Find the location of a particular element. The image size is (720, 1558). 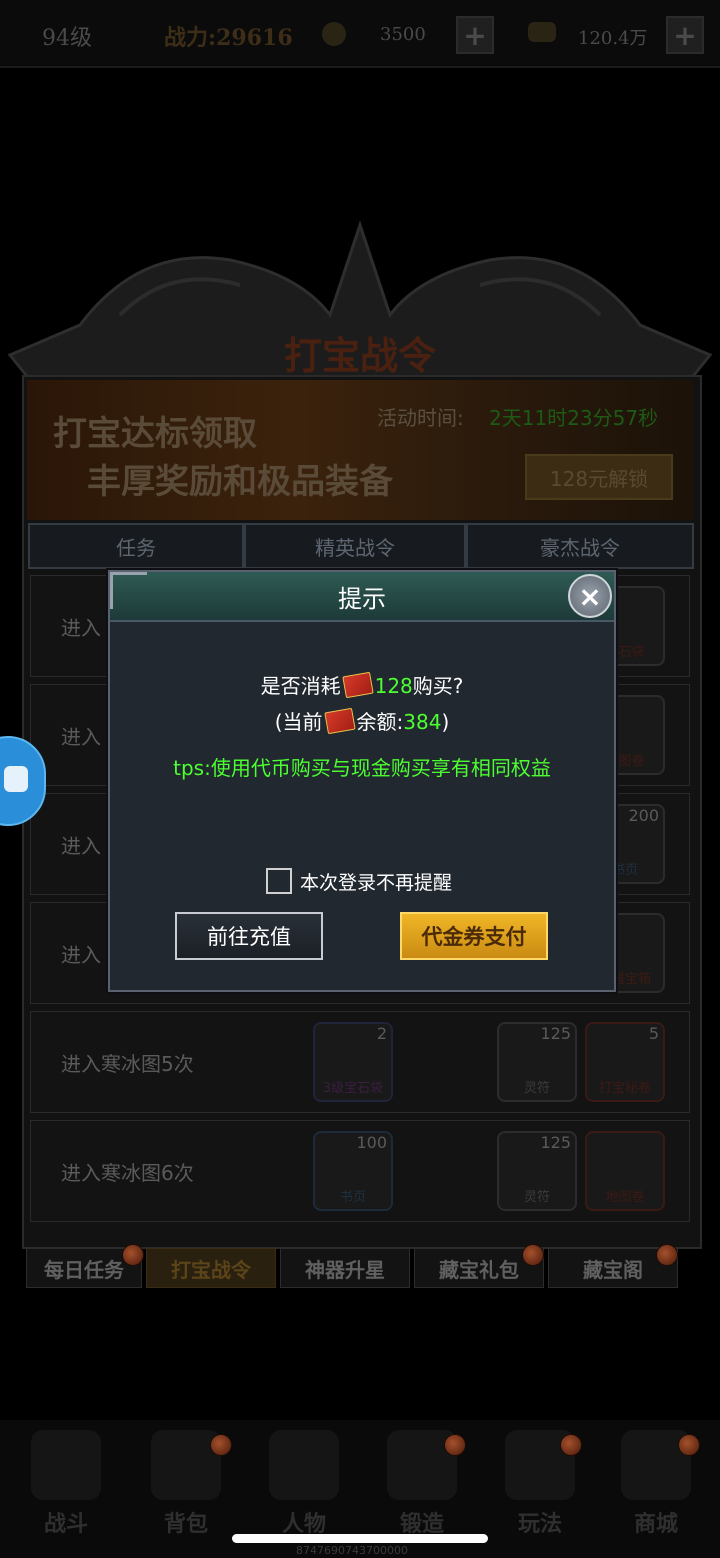

tab-tasks: 任务 is located at coordinates (136, 546).